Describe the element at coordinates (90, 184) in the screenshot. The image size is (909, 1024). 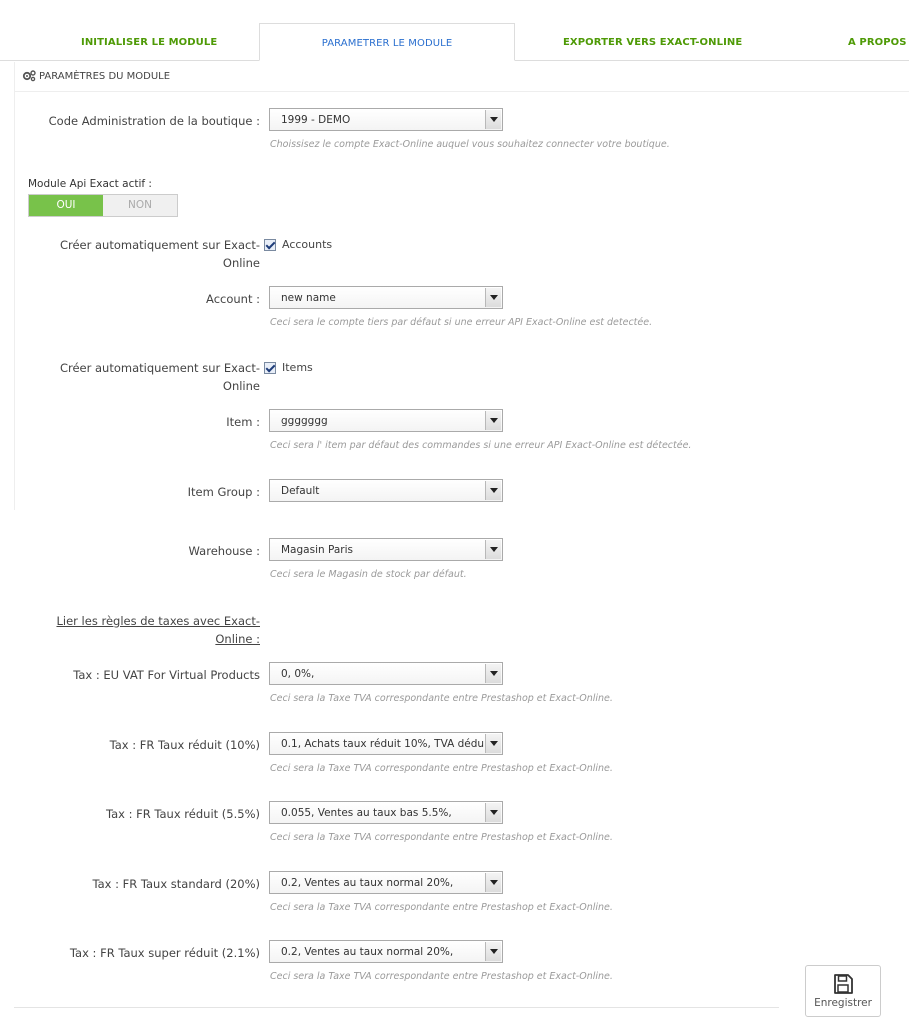
I see `api-active-label: Module Api Exact actif :` at that location.